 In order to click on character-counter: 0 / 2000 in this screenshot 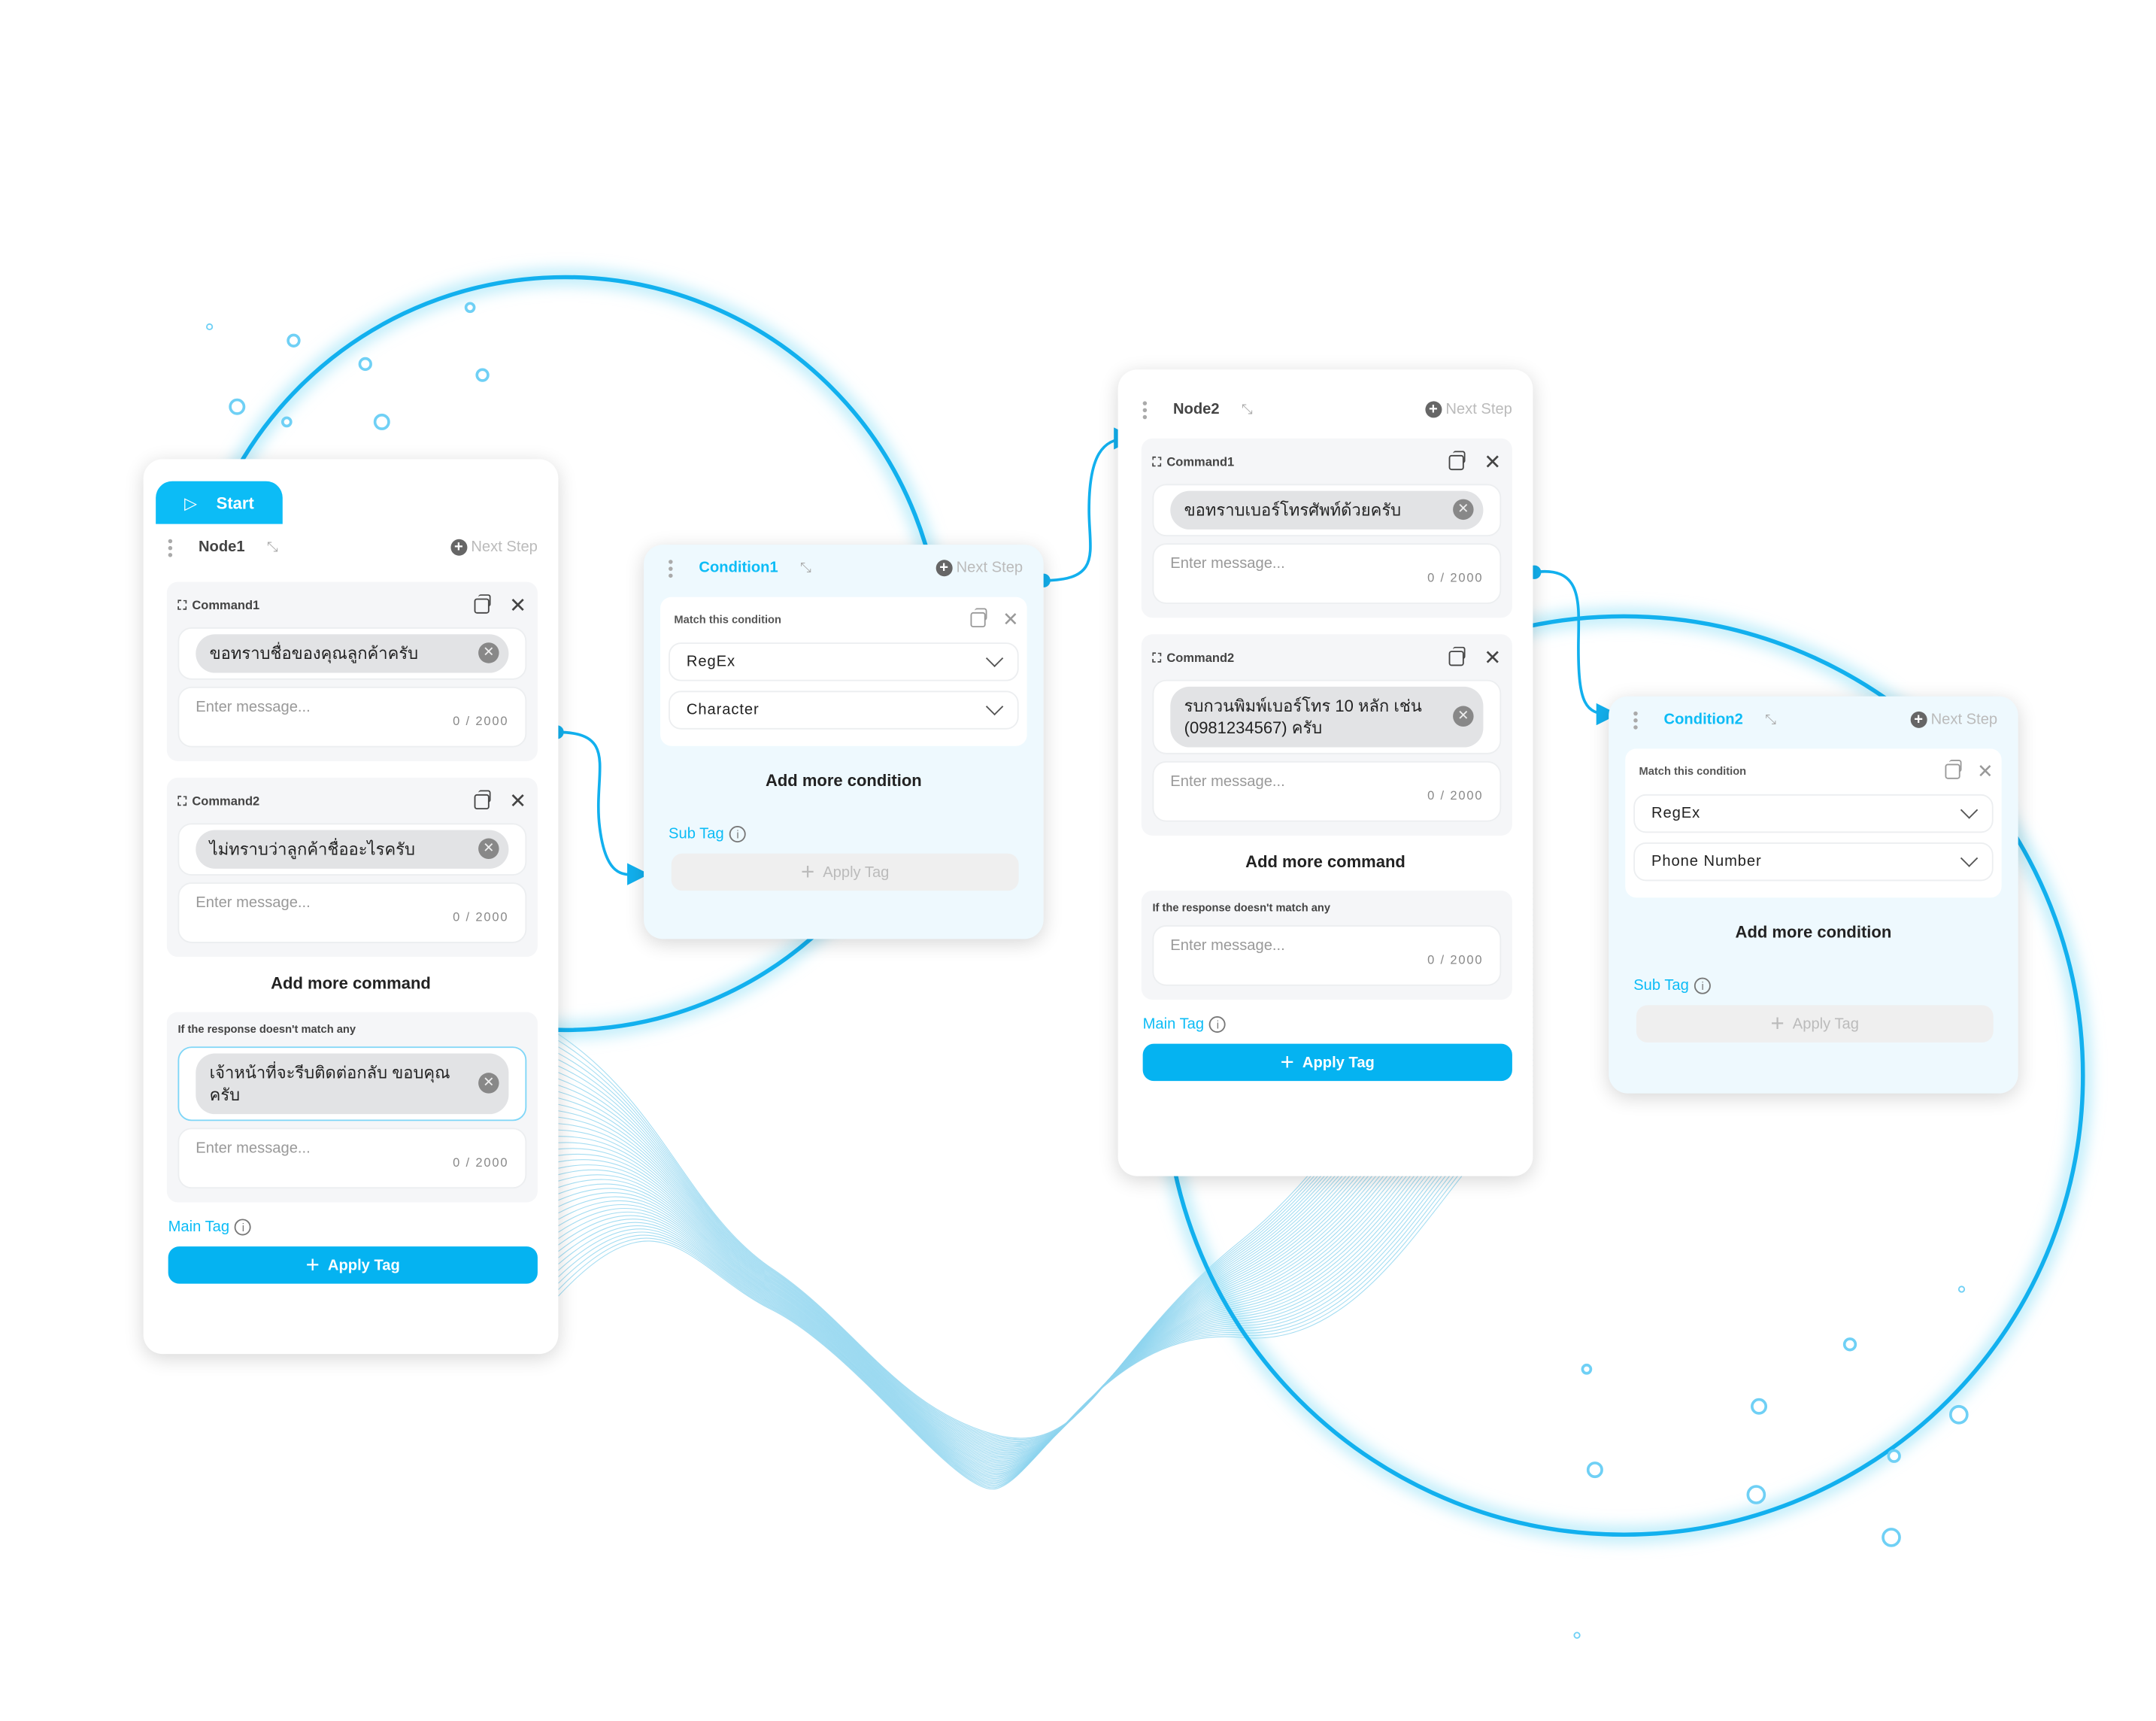, I will do `click(481, 1162)`.